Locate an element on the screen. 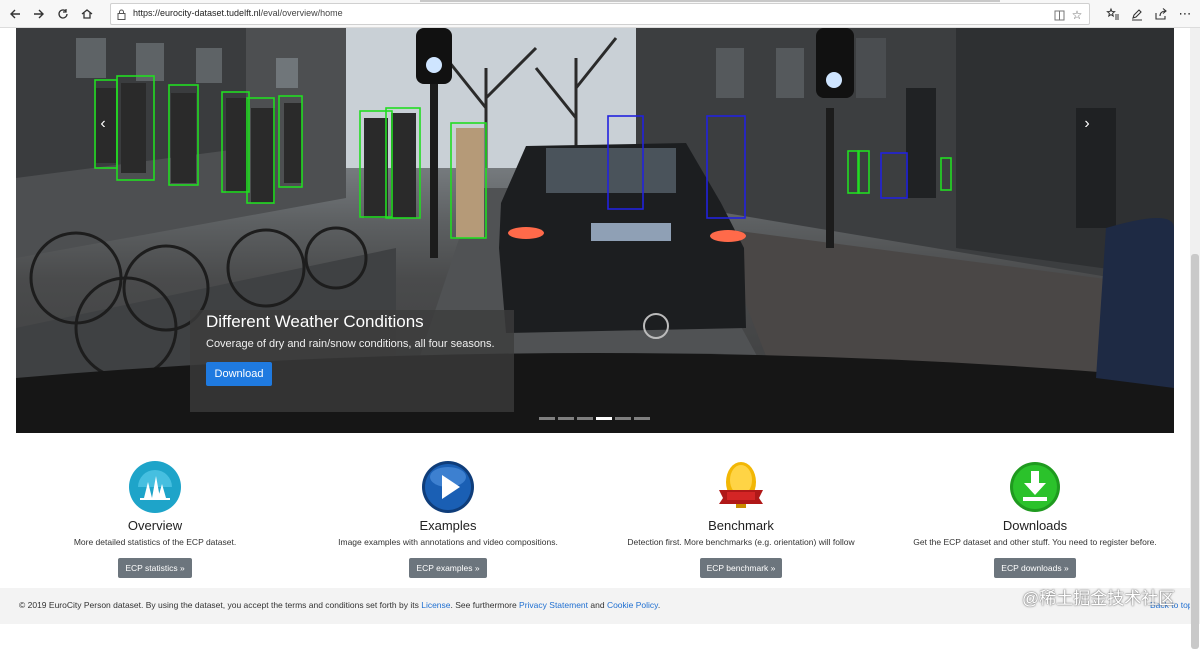 This screenshot has height=649, width=1200. carousel-indicator-active is located at coordinates (604, 418).